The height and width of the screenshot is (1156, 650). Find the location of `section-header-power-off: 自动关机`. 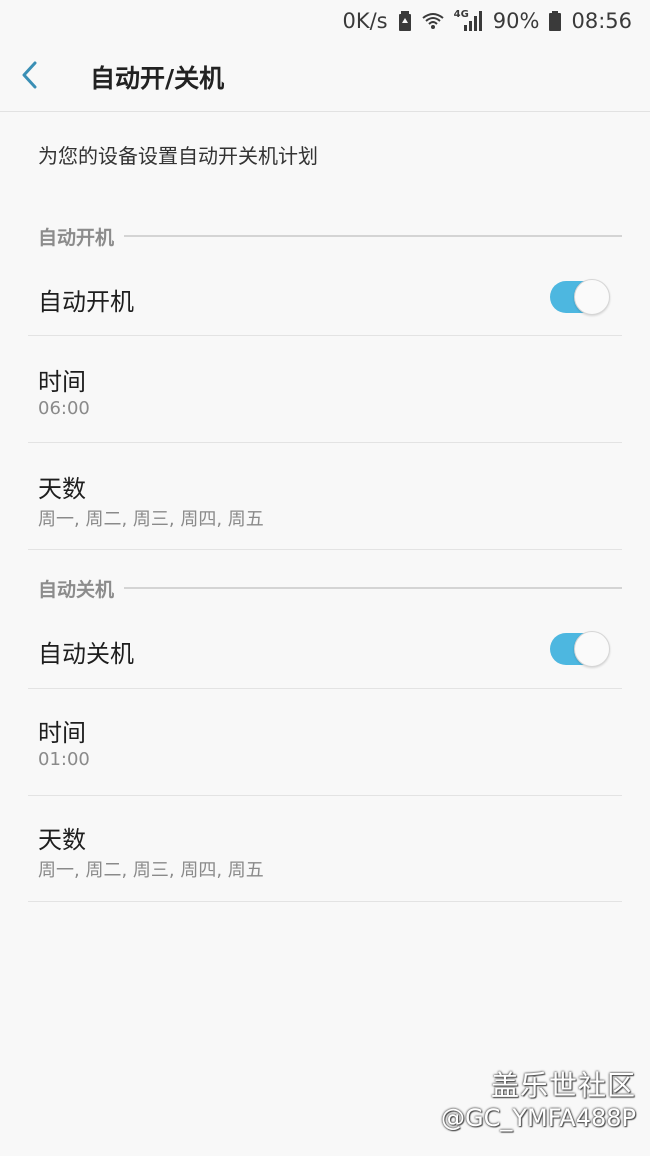

section-header-power-off: 自动关机 is located at coordinates (330, 588).